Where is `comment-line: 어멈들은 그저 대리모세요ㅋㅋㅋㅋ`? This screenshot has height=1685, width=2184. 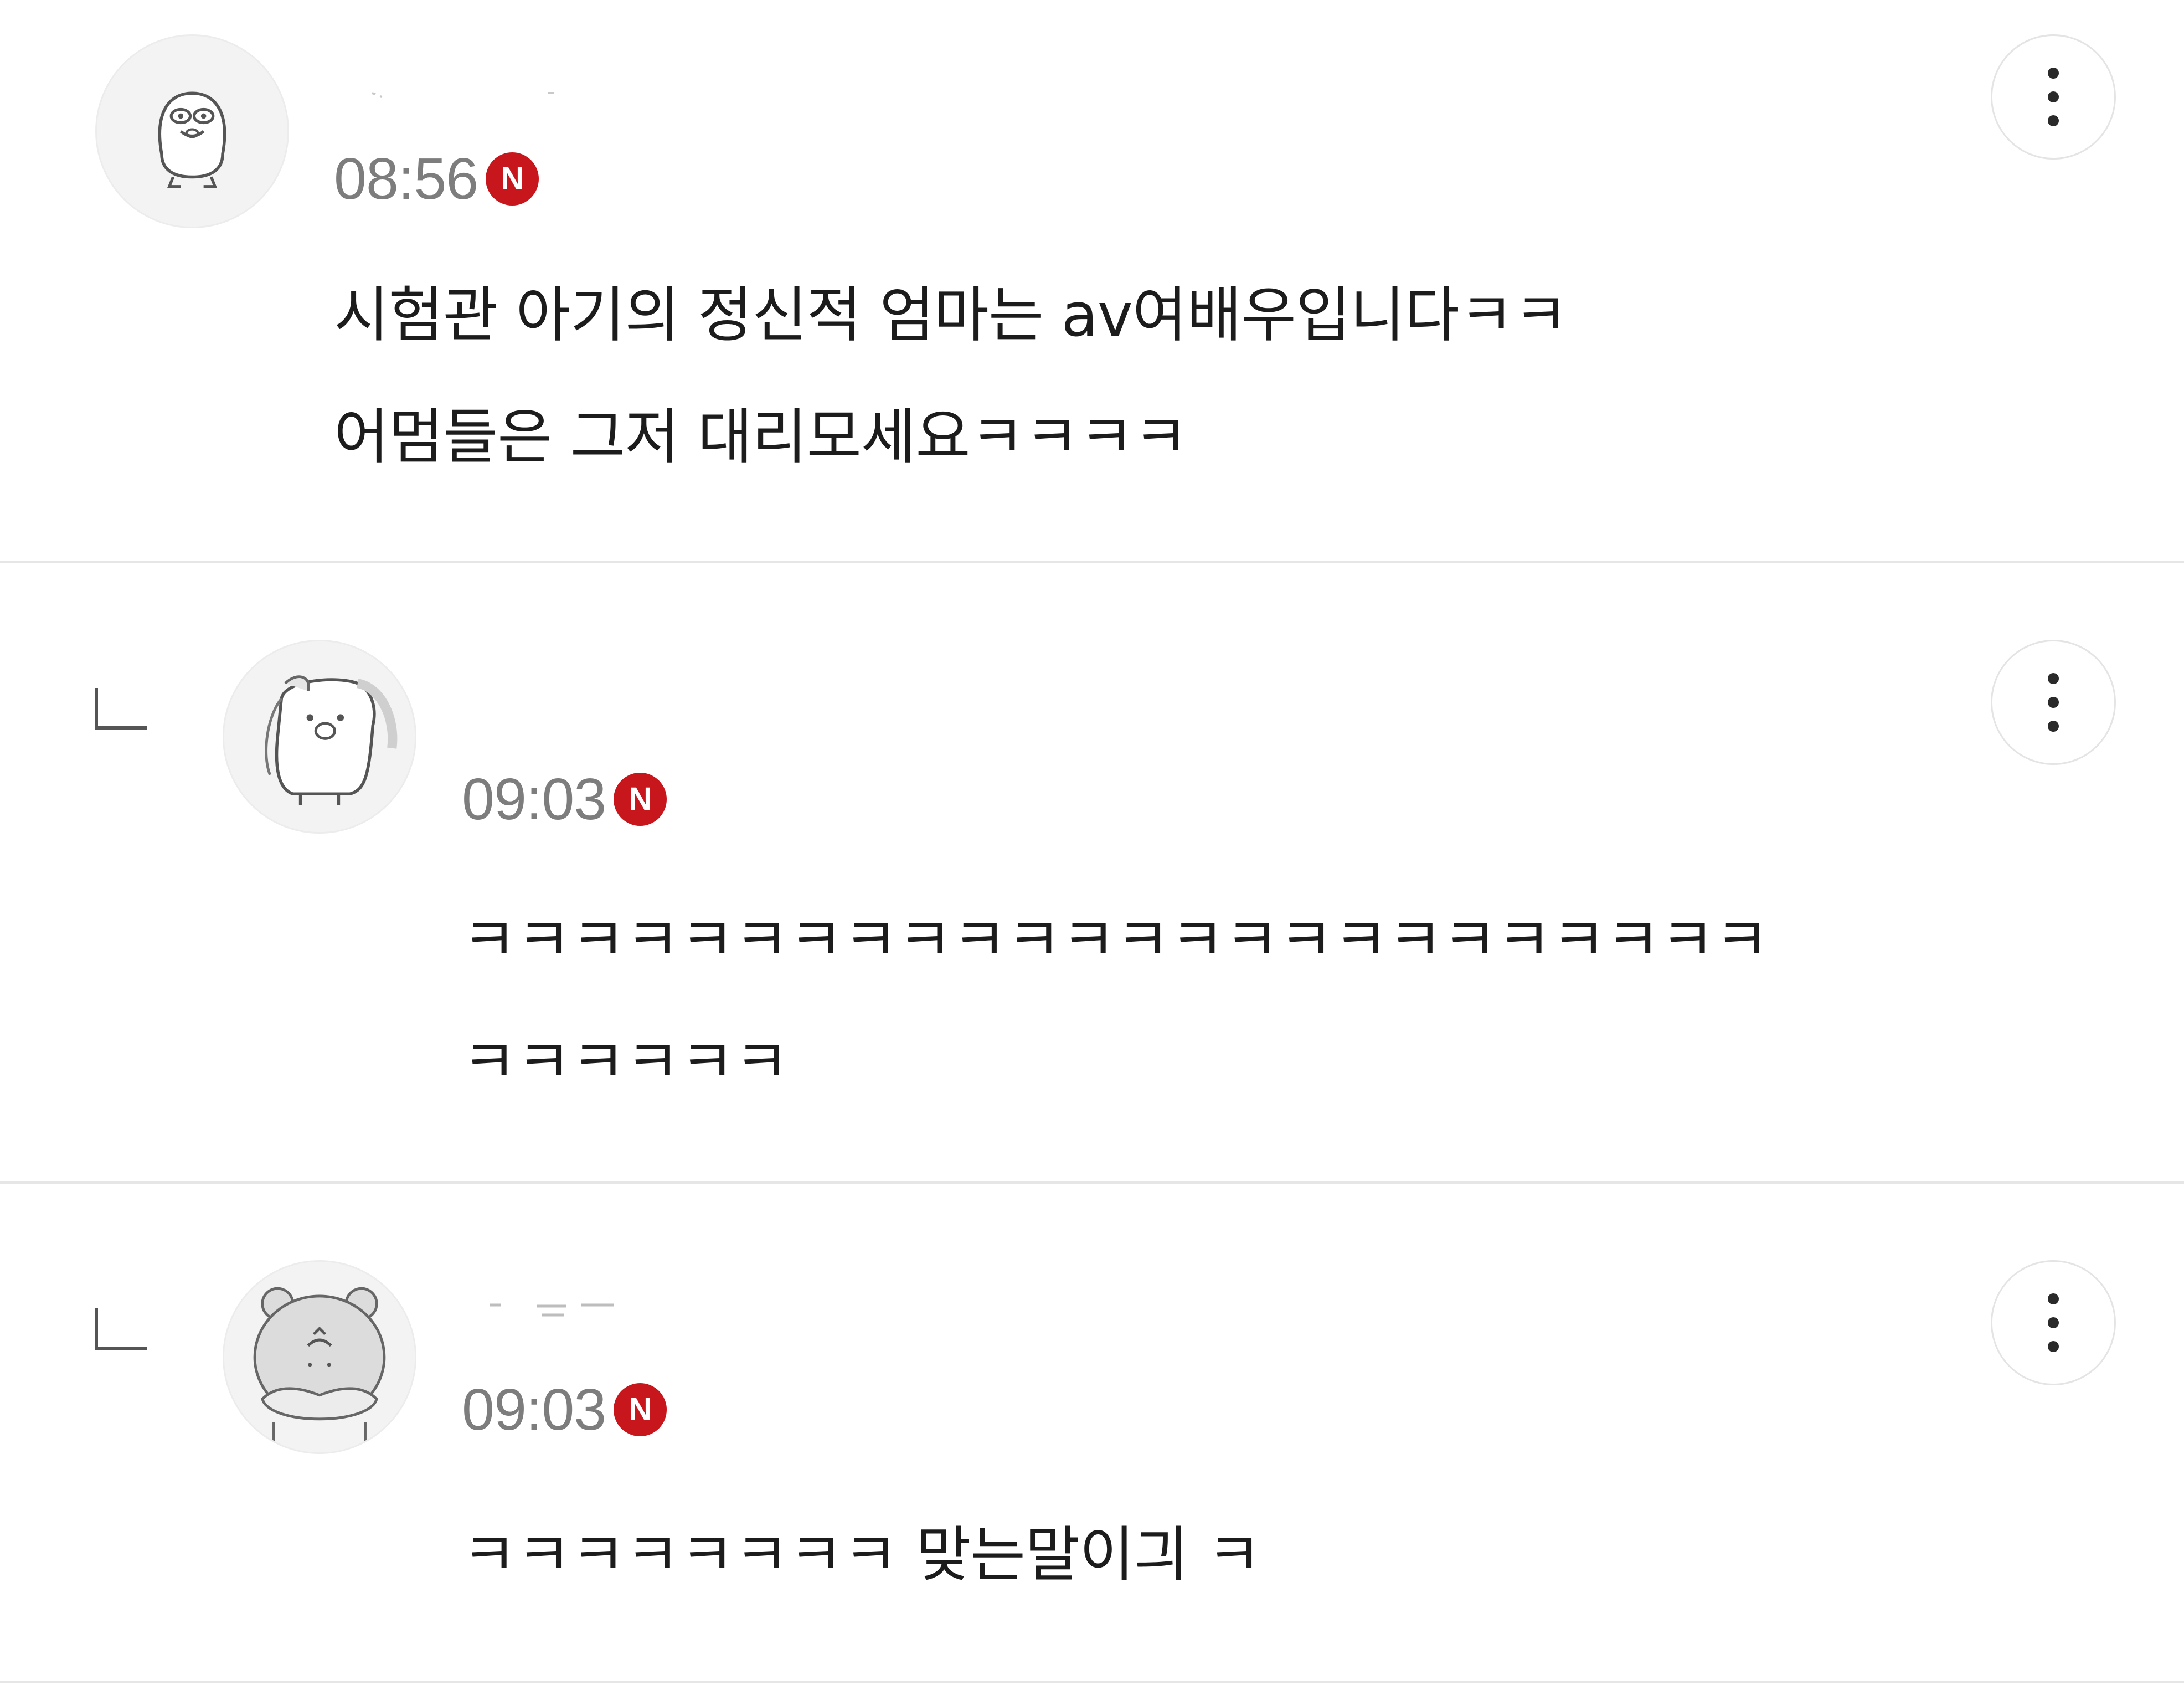
comment-line: 어멈들은 그저 대리모세요ㅋㅋㅋㅋ is located at coordinates (761, 437).